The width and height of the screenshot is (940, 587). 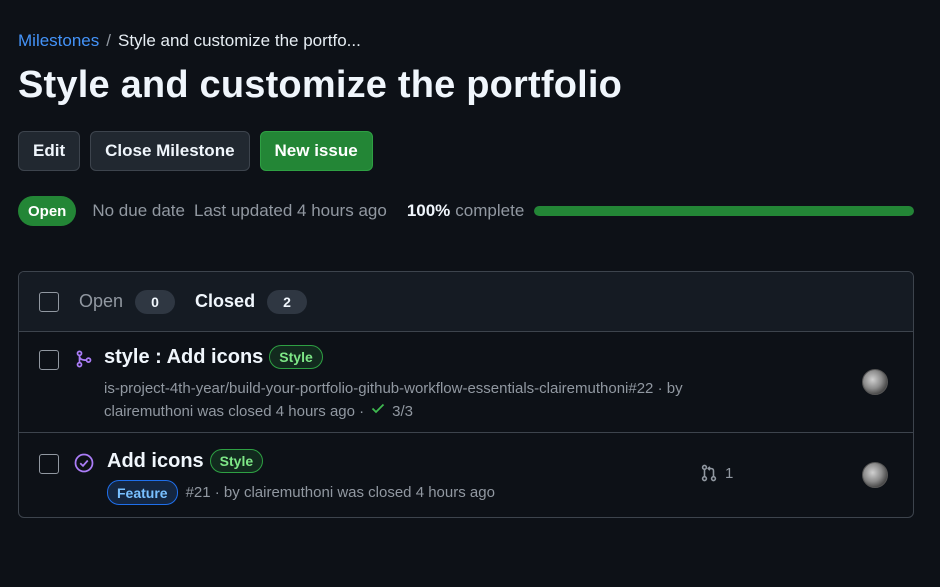 I want to click on item-title-link: Add icons, so click(x=155, y=461).